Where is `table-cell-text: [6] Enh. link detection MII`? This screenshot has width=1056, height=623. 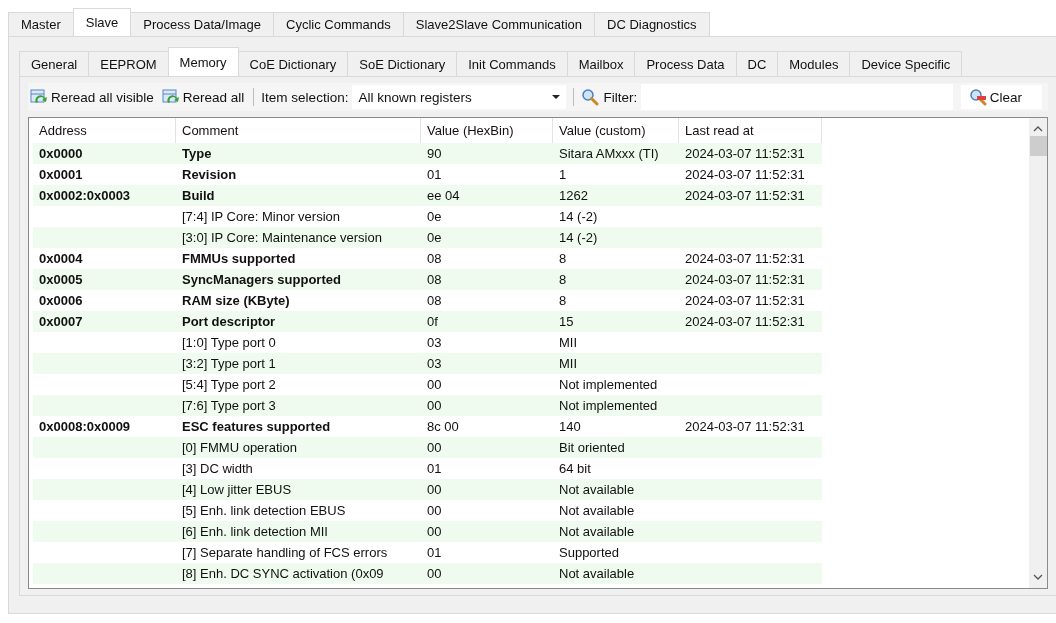 table-cell-text: [6] Enh. link detection MII is located at coordinates (255, 531).